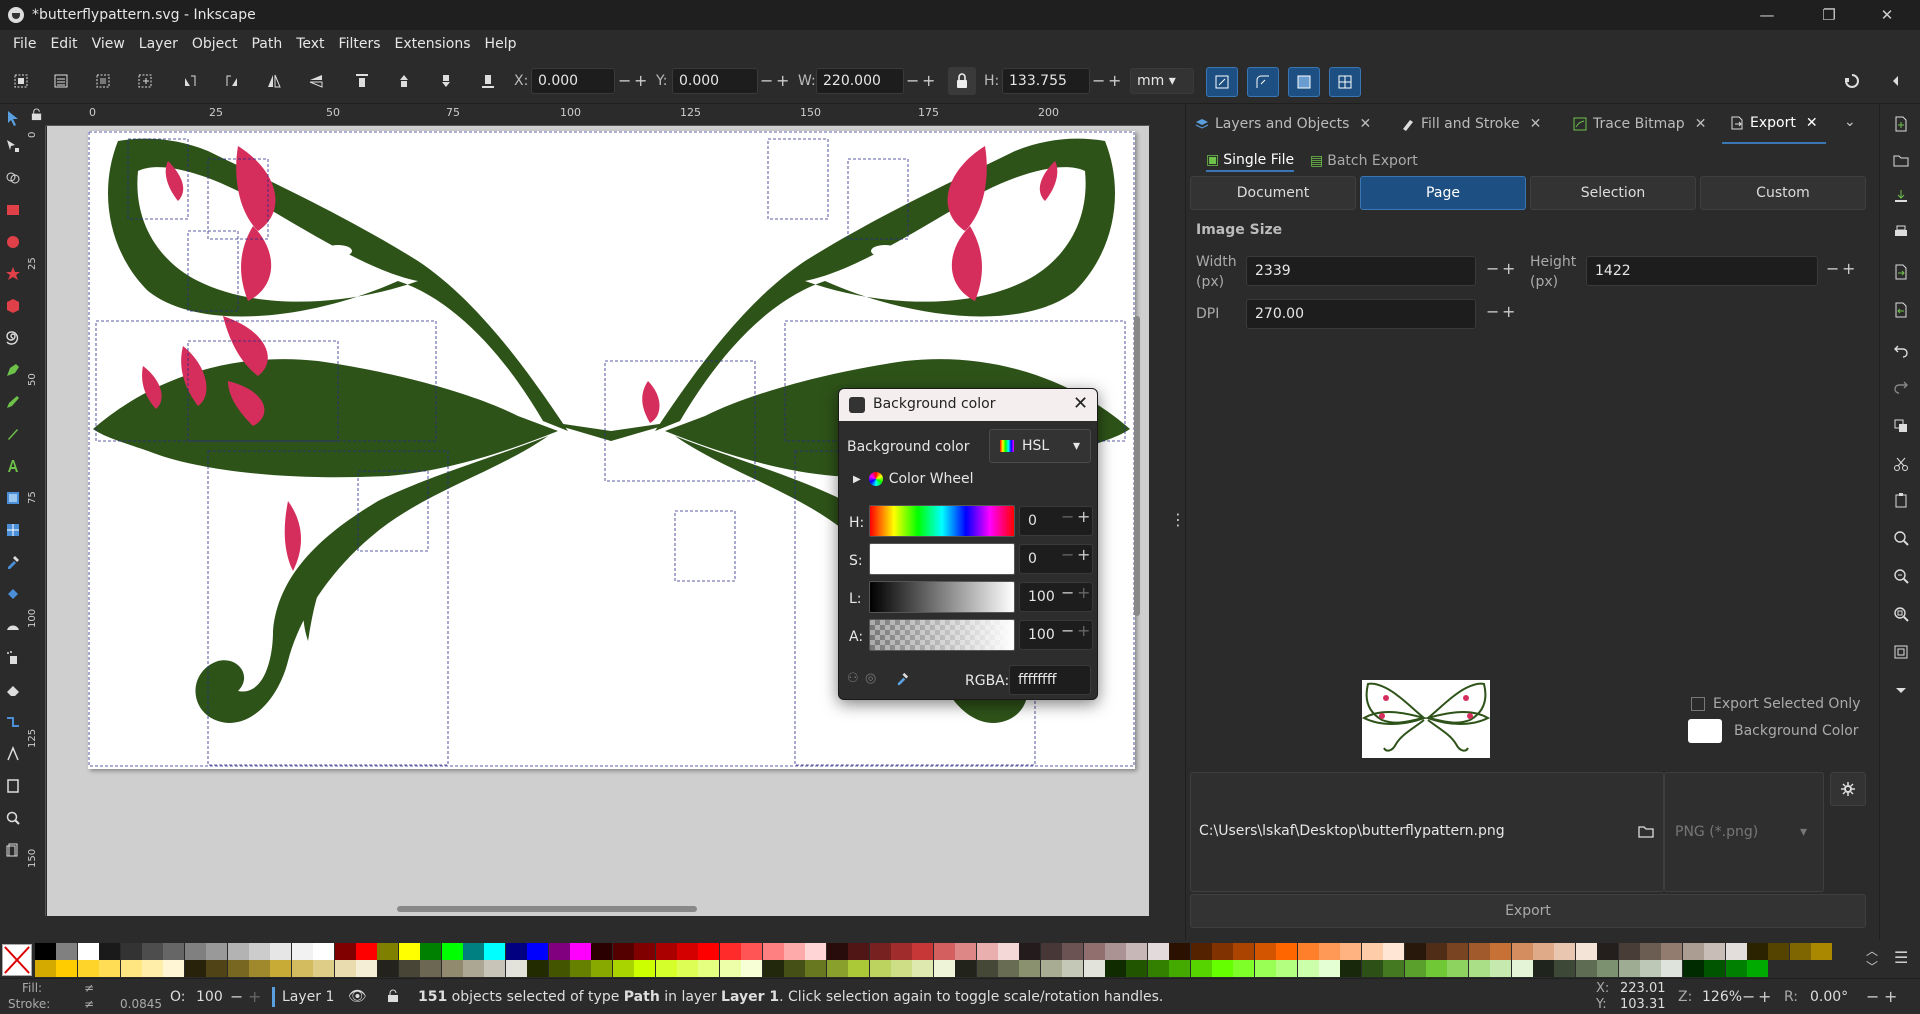 The image size is (1920, 1014). I want to click on tweak-tool-icon, so click(13, 626).